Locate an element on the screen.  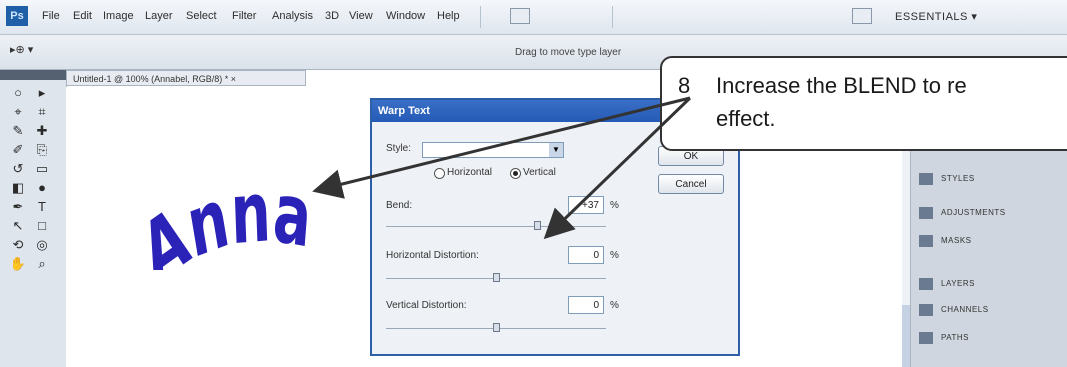
bend-percent: % is located at coordinates (614, 205).